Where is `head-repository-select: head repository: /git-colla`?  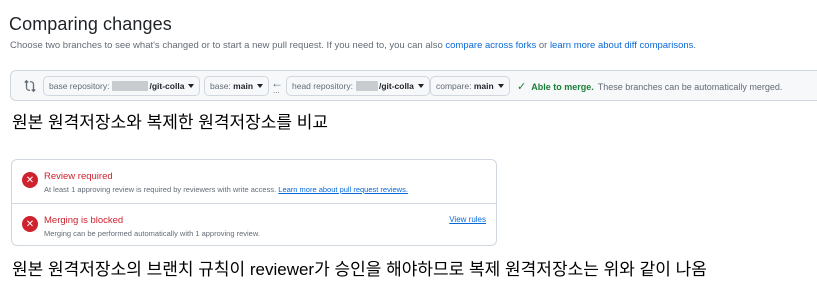
head-repository-select: head repository: /git-colla is located at coordinates (358, 86).